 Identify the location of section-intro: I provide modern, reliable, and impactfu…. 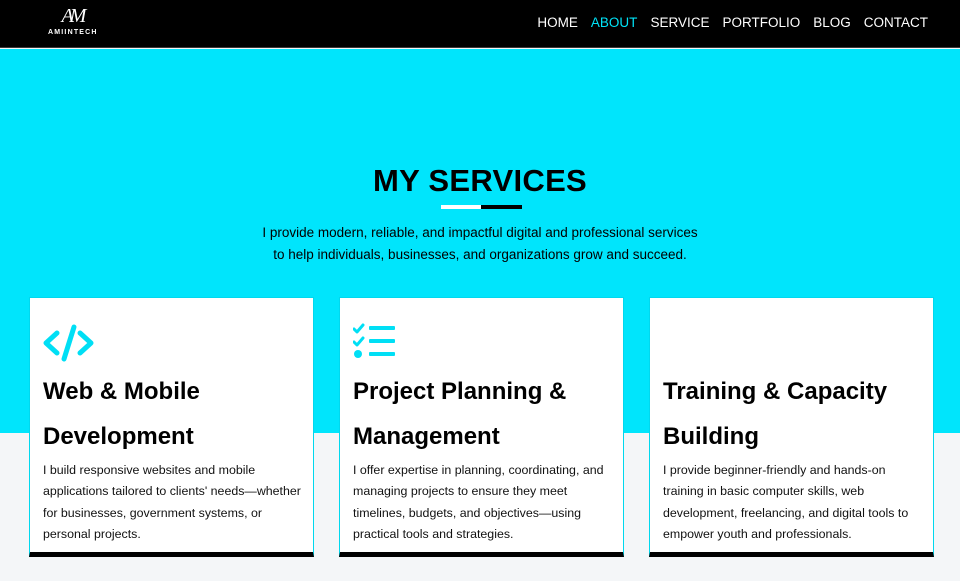
(480, 244).